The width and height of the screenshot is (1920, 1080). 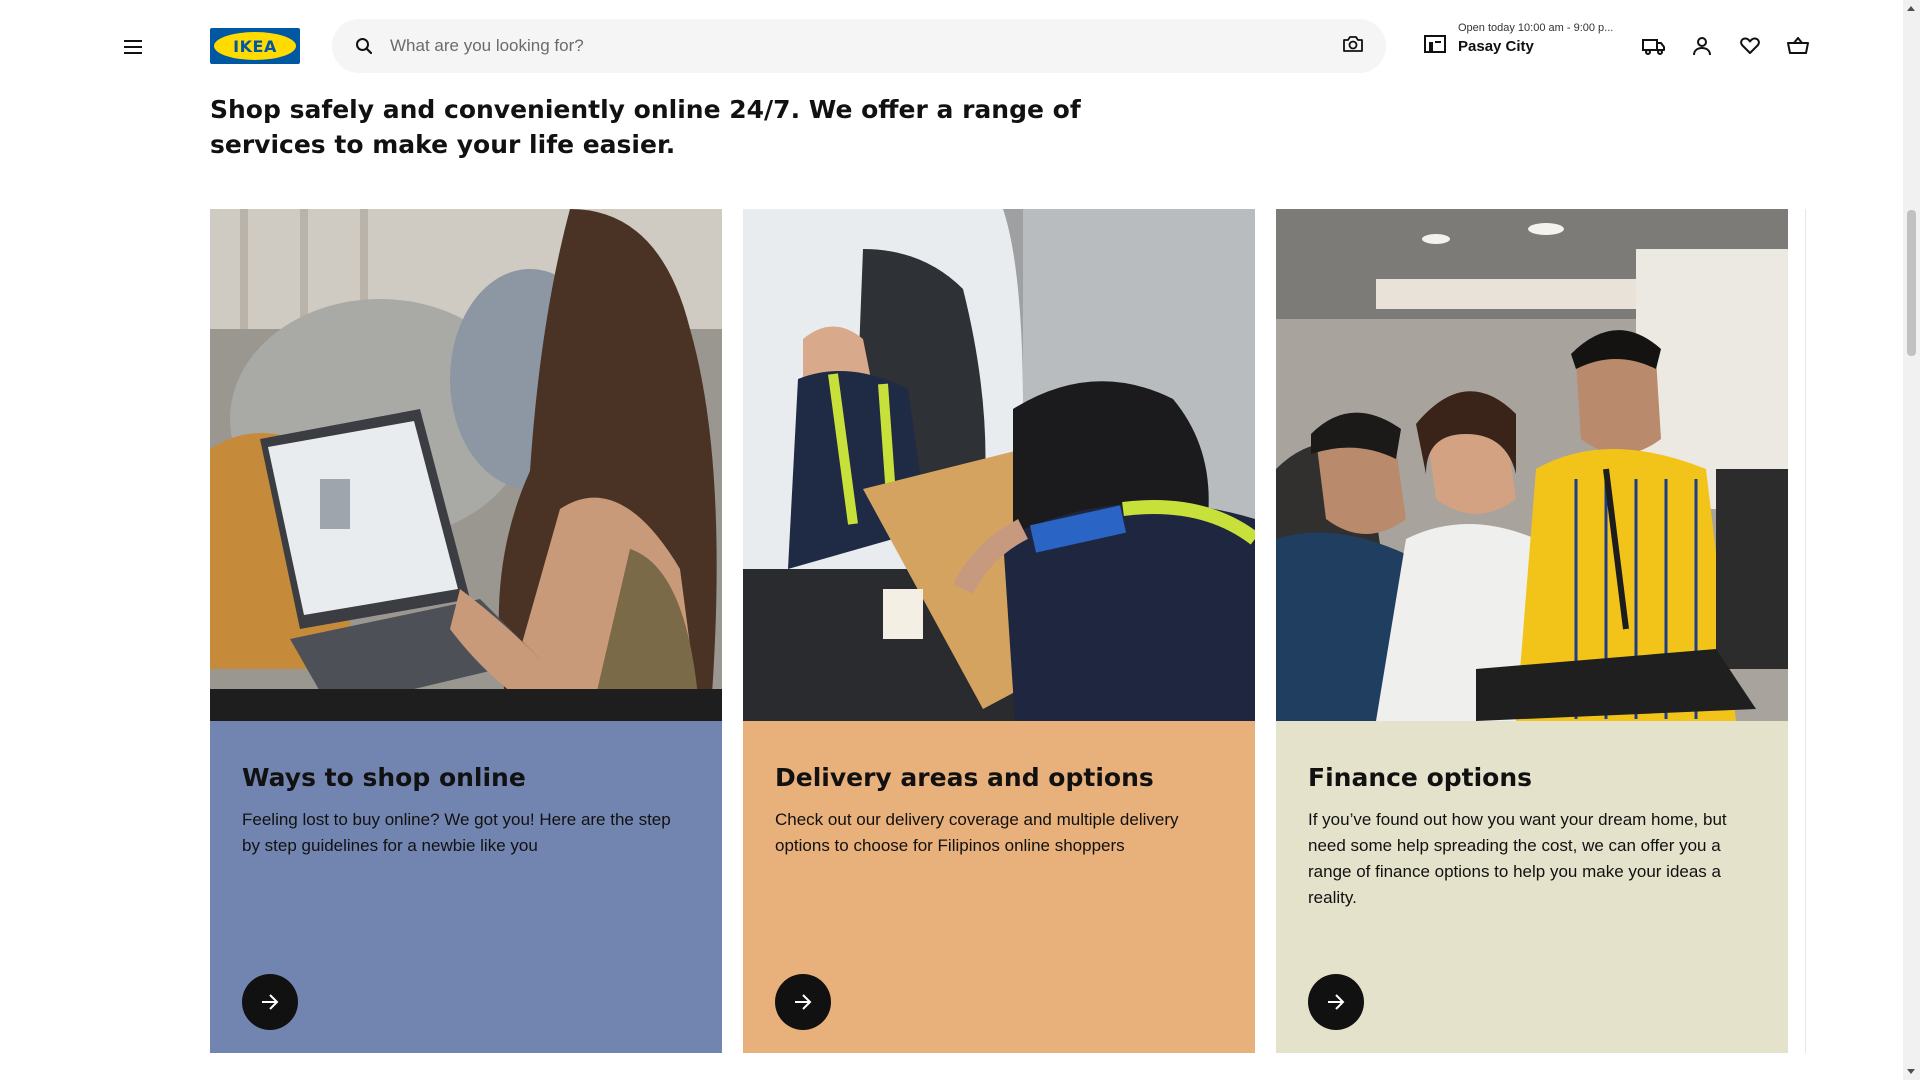 I want to click on store-staff-photo, so click(x=1532, y=465).